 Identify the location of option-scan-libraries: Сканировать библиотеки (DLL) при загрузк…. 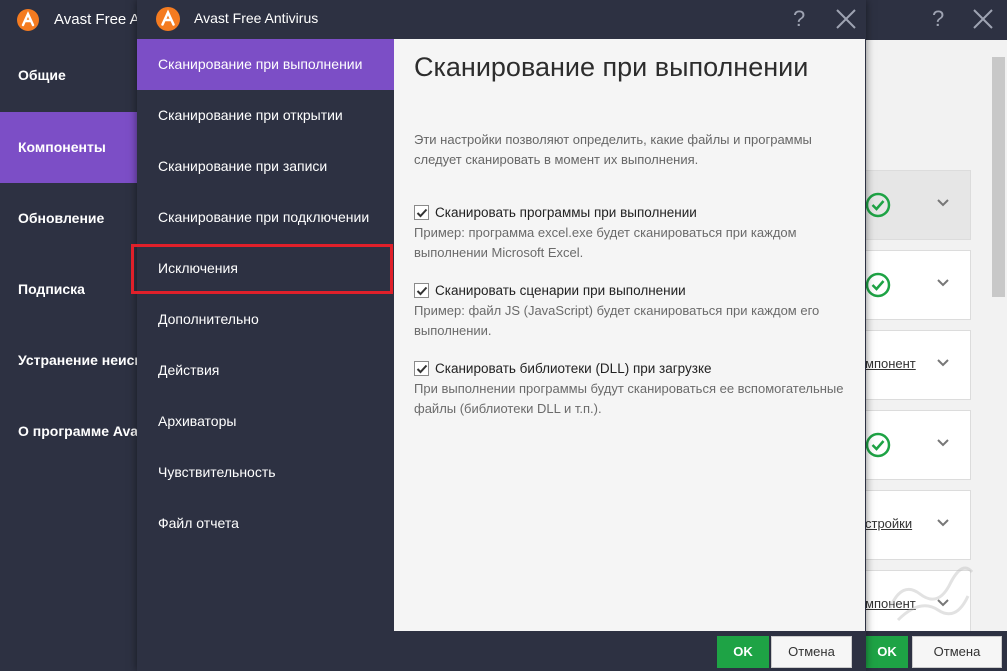
(634, 390).